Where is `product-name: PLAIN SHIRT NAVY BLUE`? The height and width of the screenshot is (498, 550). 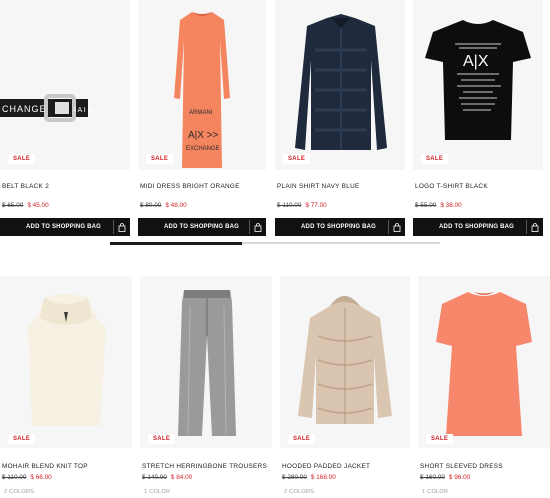
product-name: PLAIN SHIRT NAVY BLUE is located at coordinates (318, 186).